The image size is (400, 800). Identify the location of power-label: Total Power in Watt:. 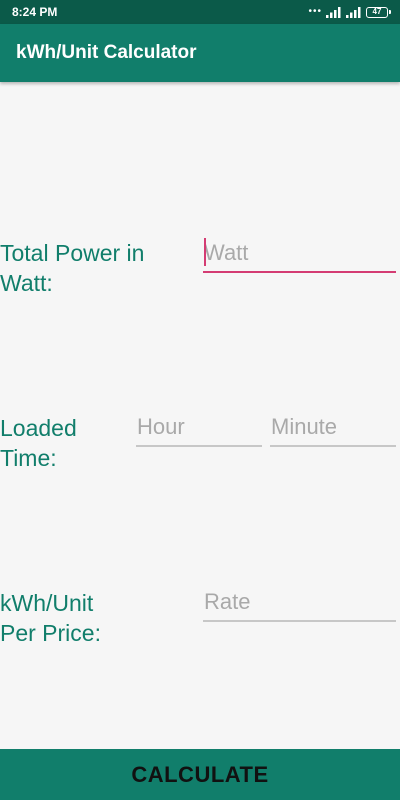
(72, 268).